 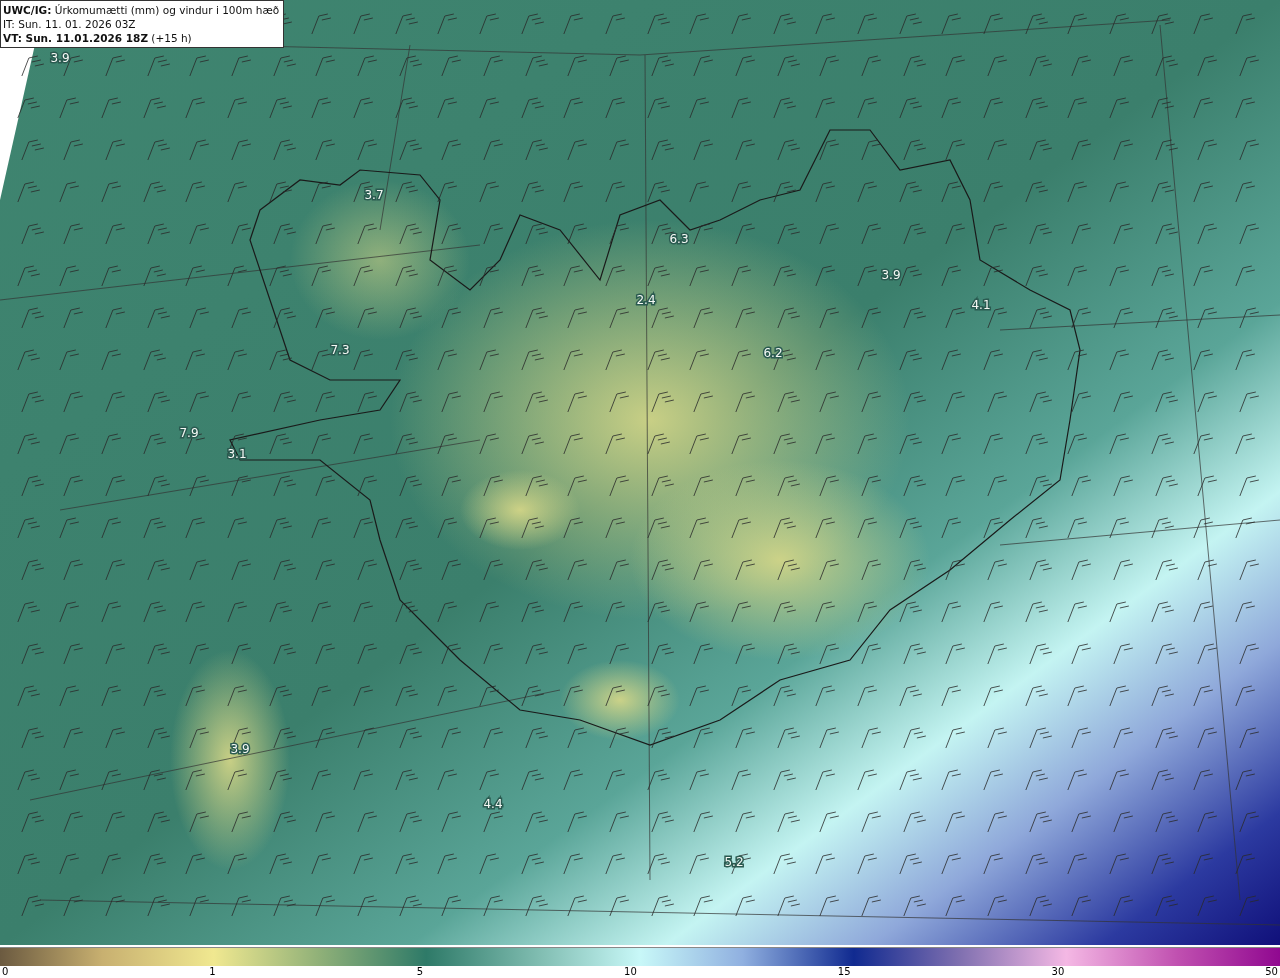 I want to click on value-label: 6.2, so click(x=773, y=353).